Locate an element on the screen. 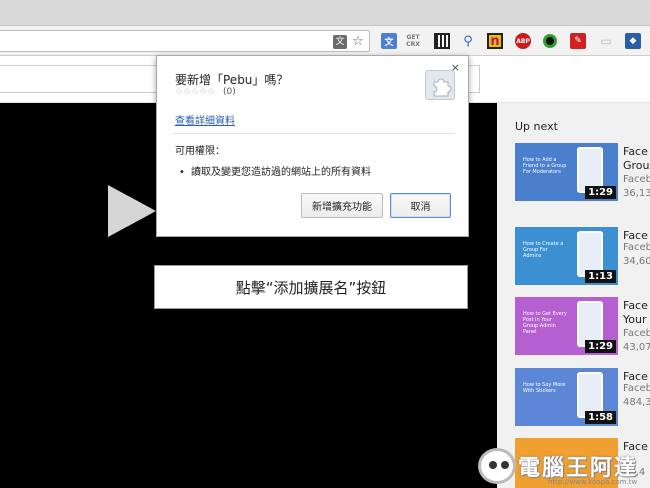  divider is located at coordinates (313, 133).